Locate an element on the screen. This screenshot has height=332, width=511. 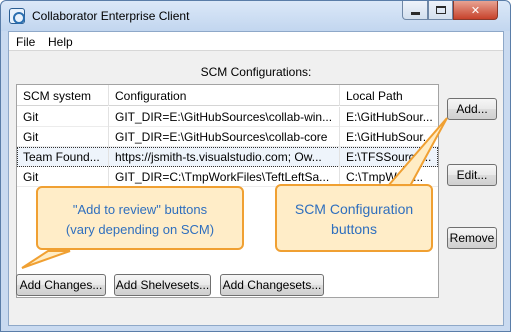
window-title: Collaborator Enterprise Client is located at coordinates (111, 16).